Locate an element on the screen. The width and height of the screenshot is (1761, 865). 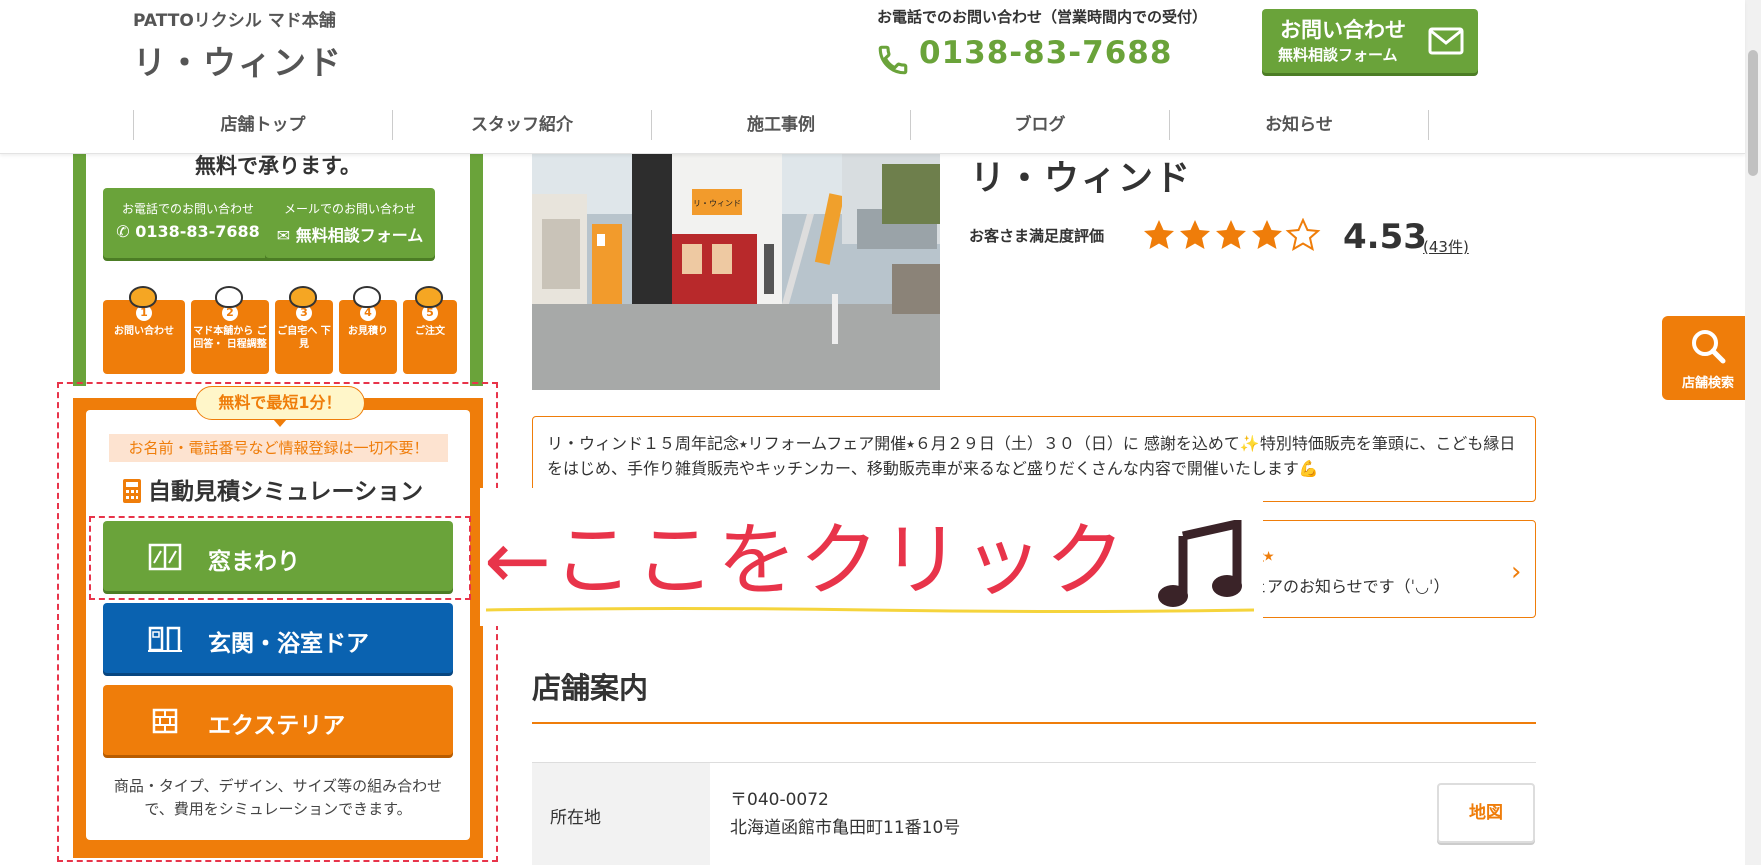
sidebar-tel-title: お電話でのお問い合わせ is located at coordinates (187, 209).